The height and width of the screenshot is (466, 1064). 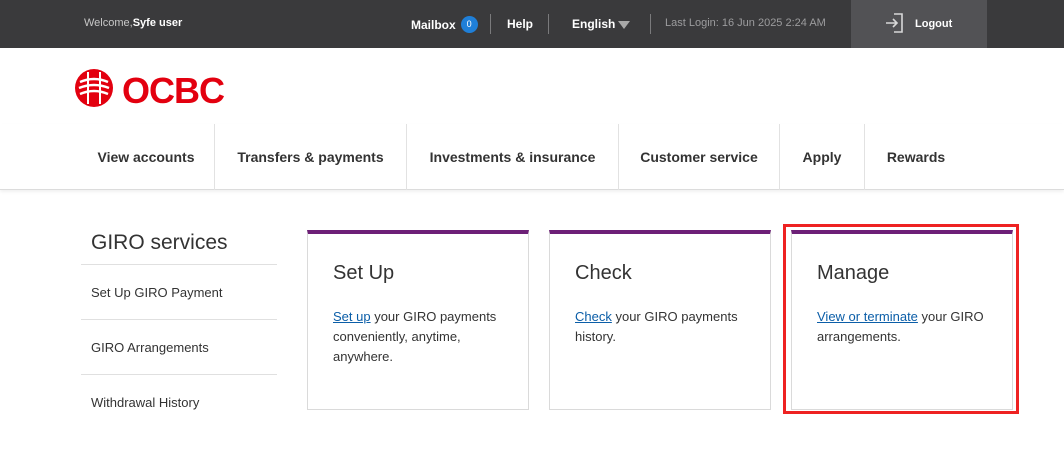 I want to click on card-title: Manage, so click(x=853, y=273).